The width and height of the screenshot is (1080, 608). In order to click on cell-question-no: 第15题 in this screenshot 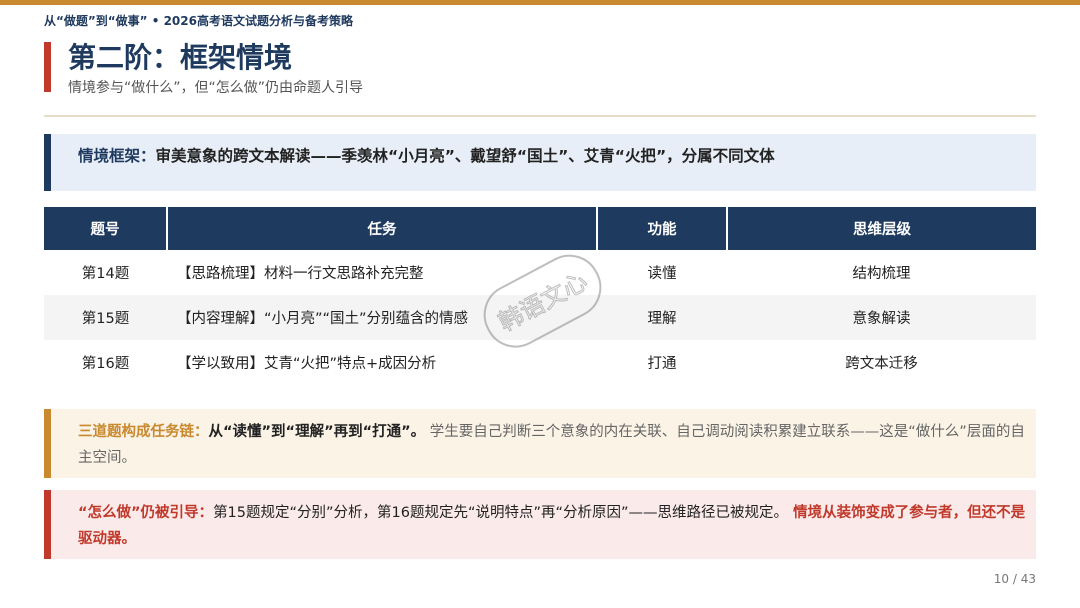, I will do `click(105, 317)`.